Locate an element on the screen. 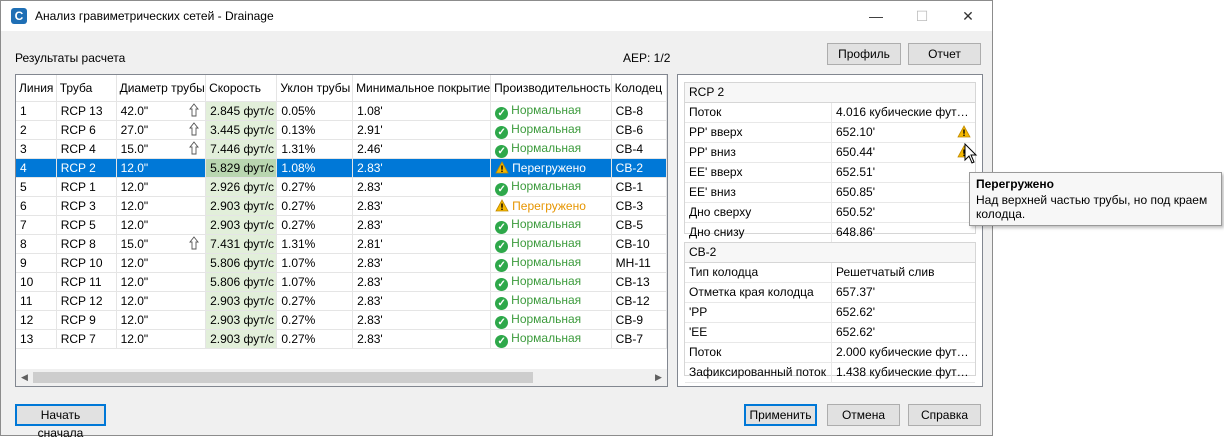 This screenshot has height=442, width=1224. property-row: EE' вниз 650.85' is located at coordinates (830, 193).